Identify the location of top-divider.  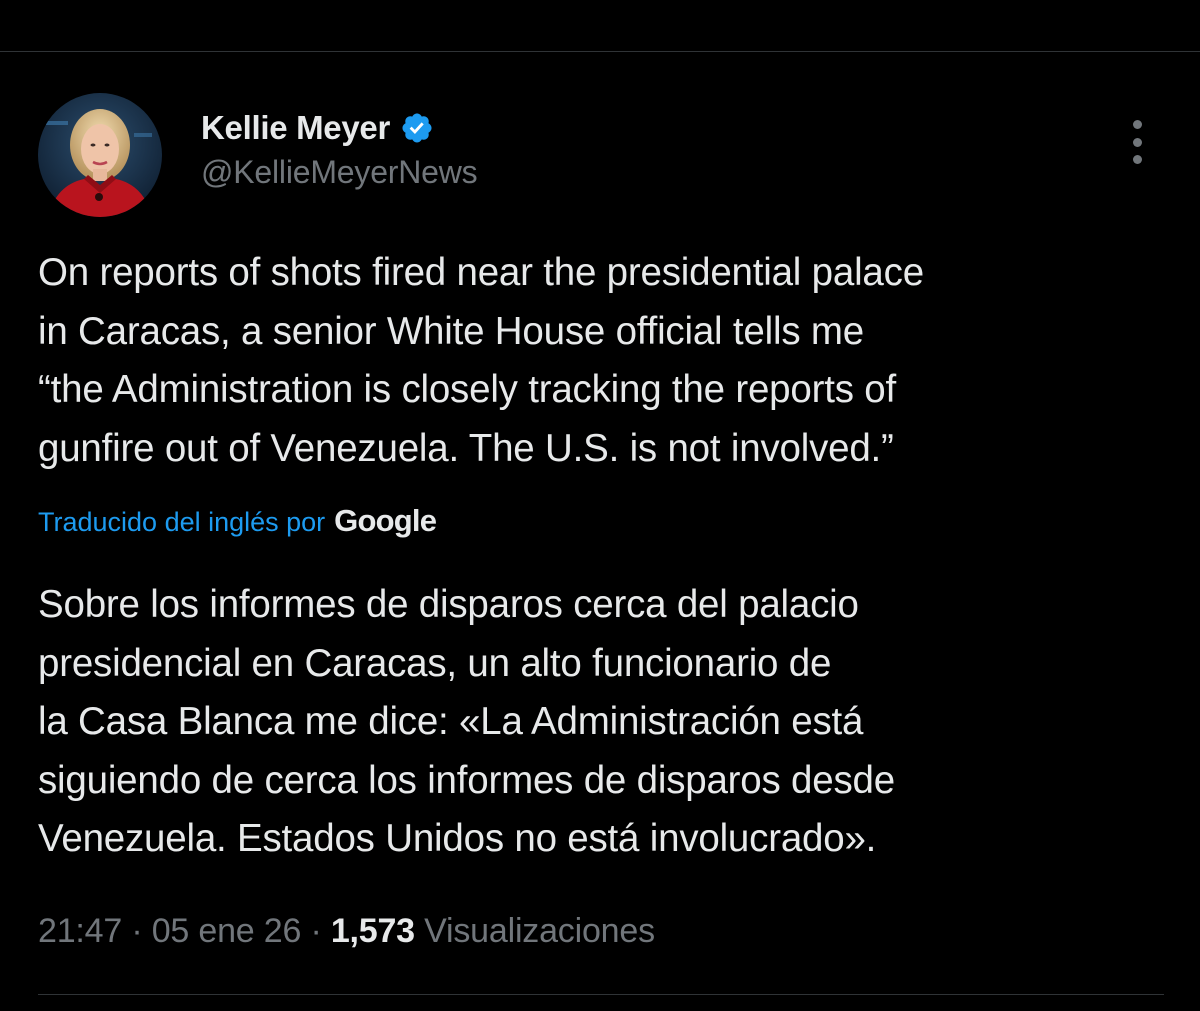
(600, 51).